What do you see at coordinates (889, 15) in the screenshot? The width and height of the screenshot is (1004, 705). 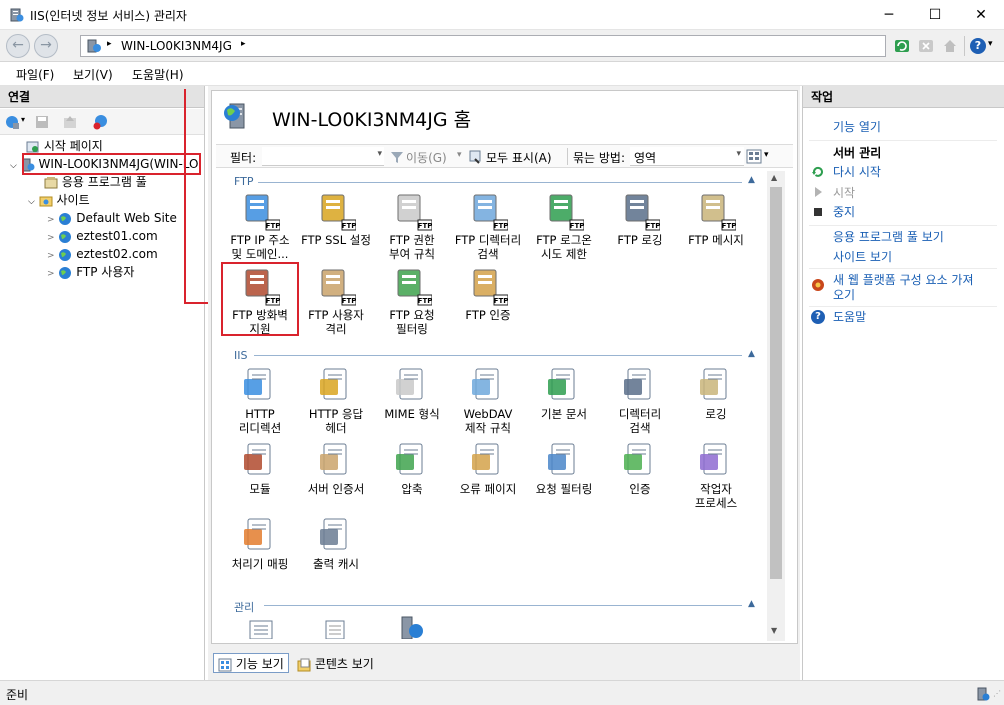 I see `minimize-button: ─` at bounding box center [889, 15].